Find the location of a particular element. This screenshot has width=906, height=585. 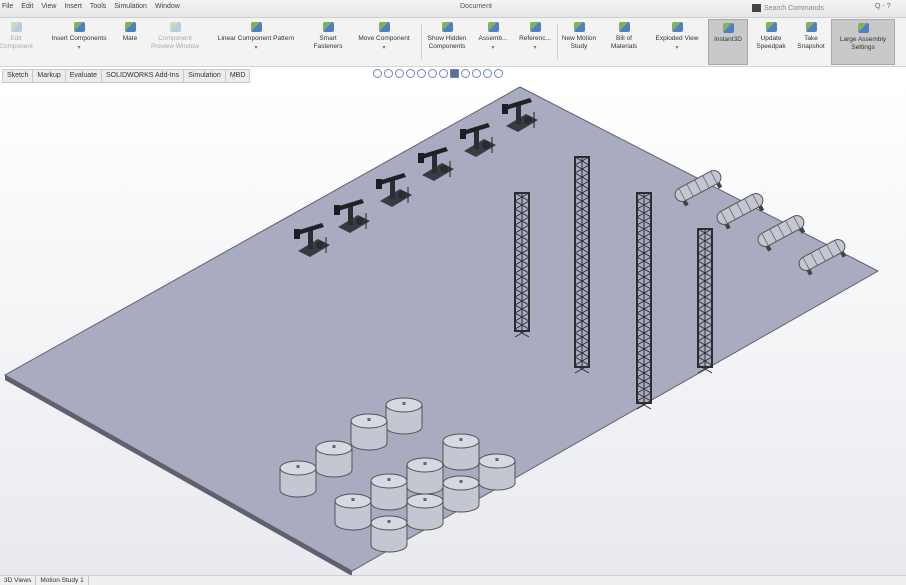

exploded-view-button: Exploded View ▾ is located at coordinates (677, 42).